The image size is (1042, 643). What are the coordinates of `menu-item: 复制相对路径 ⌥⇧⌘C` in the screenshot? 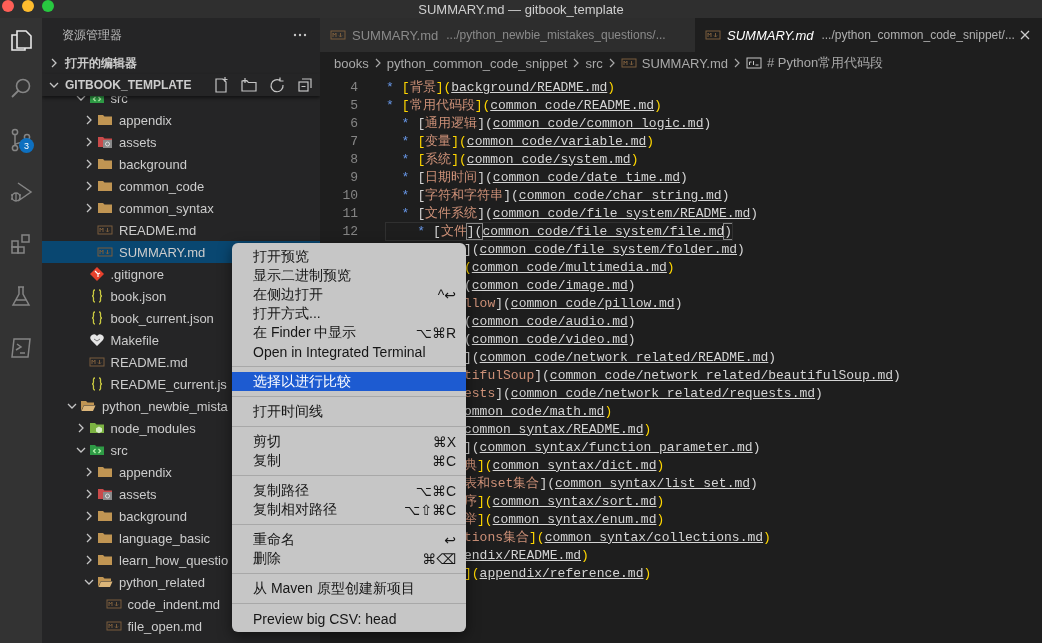 It's located at (349, 509).